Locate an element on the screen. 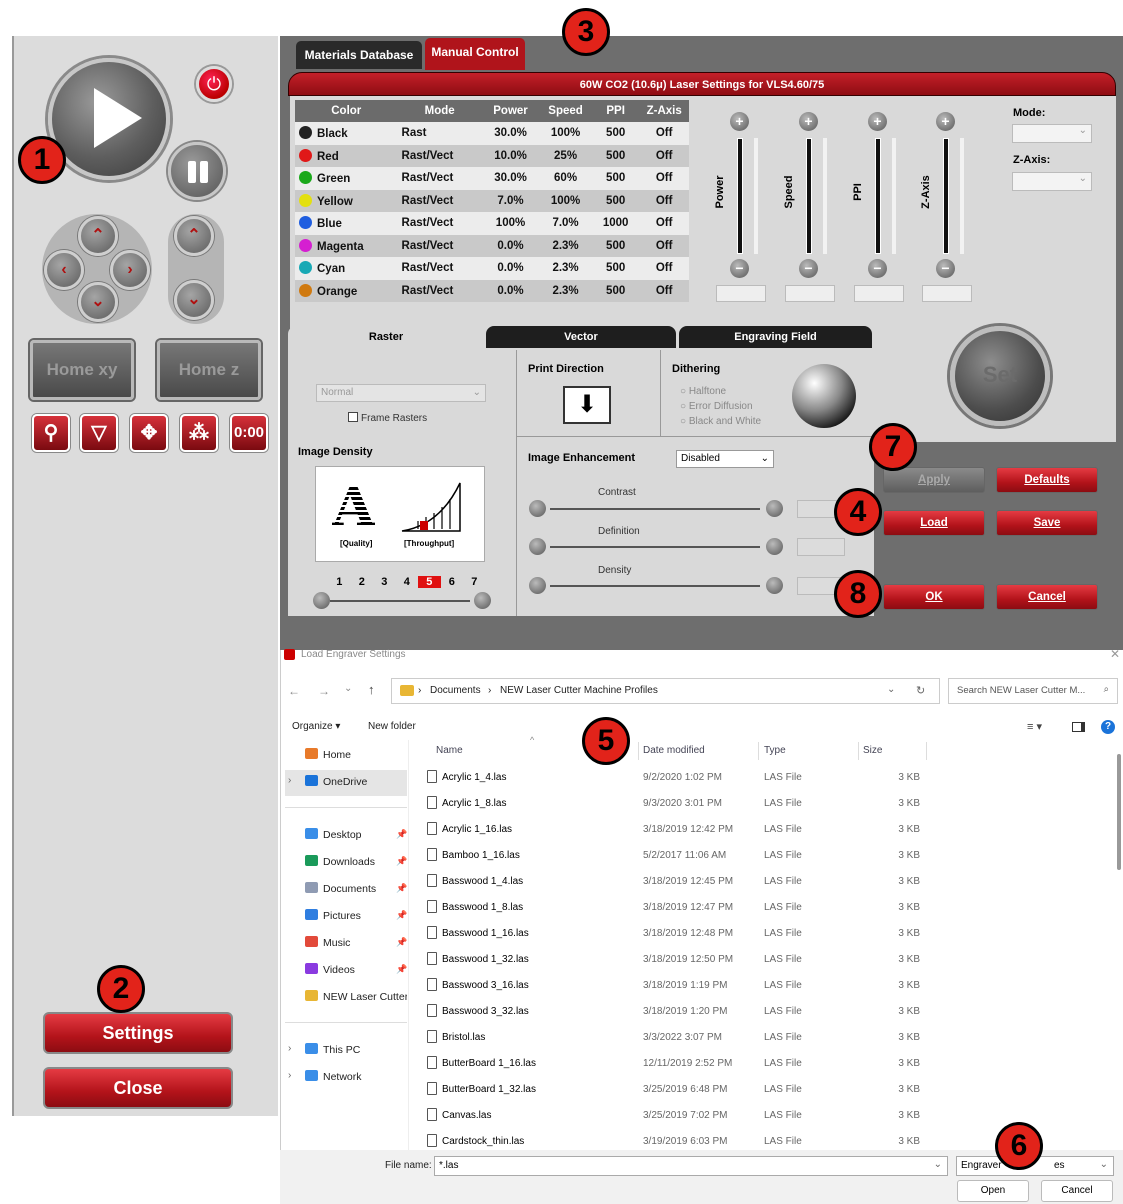 The height and width of the screenshot is (1204, 1123). up-arrow-icon: ⌃ is located at coordinates (98, 236).